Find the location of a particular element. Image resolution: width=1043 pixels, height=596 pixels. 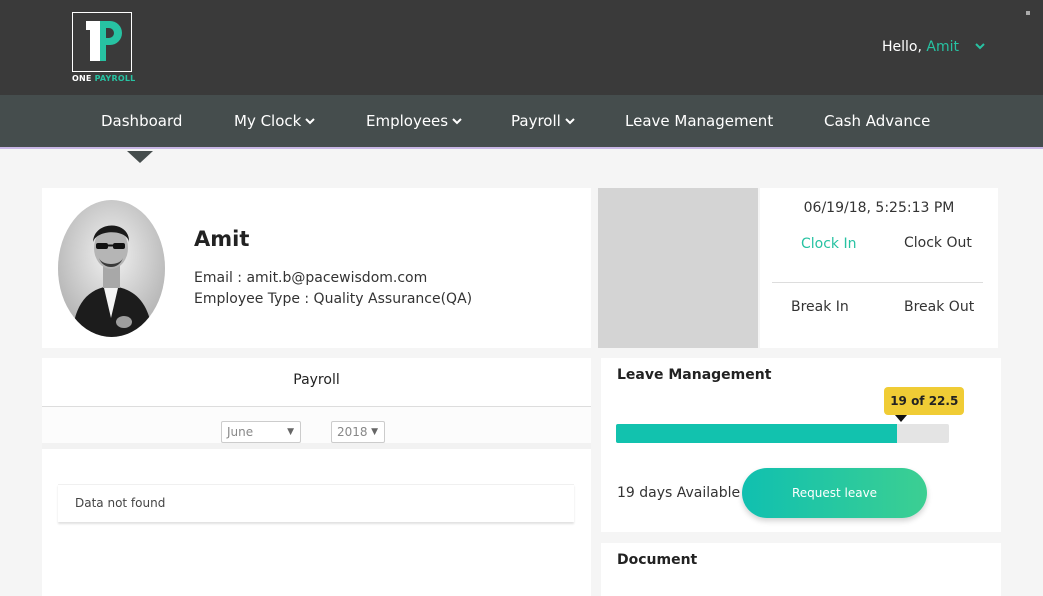

user-menu-chevron-down-icon is located at coordinates (980, 46).